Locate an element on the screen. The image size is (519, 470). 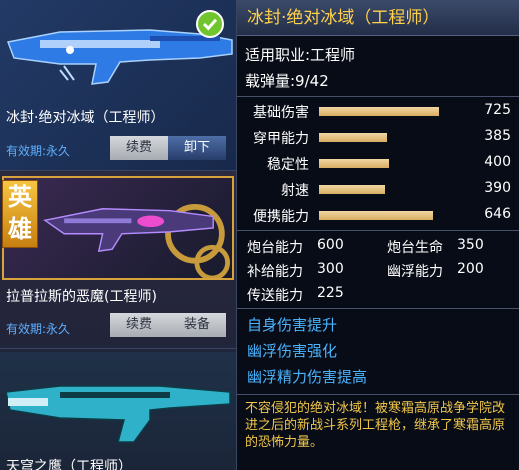
weapon-name: 拉普拉斯的恶魔(工程师) is located at coordinates (81, 297).